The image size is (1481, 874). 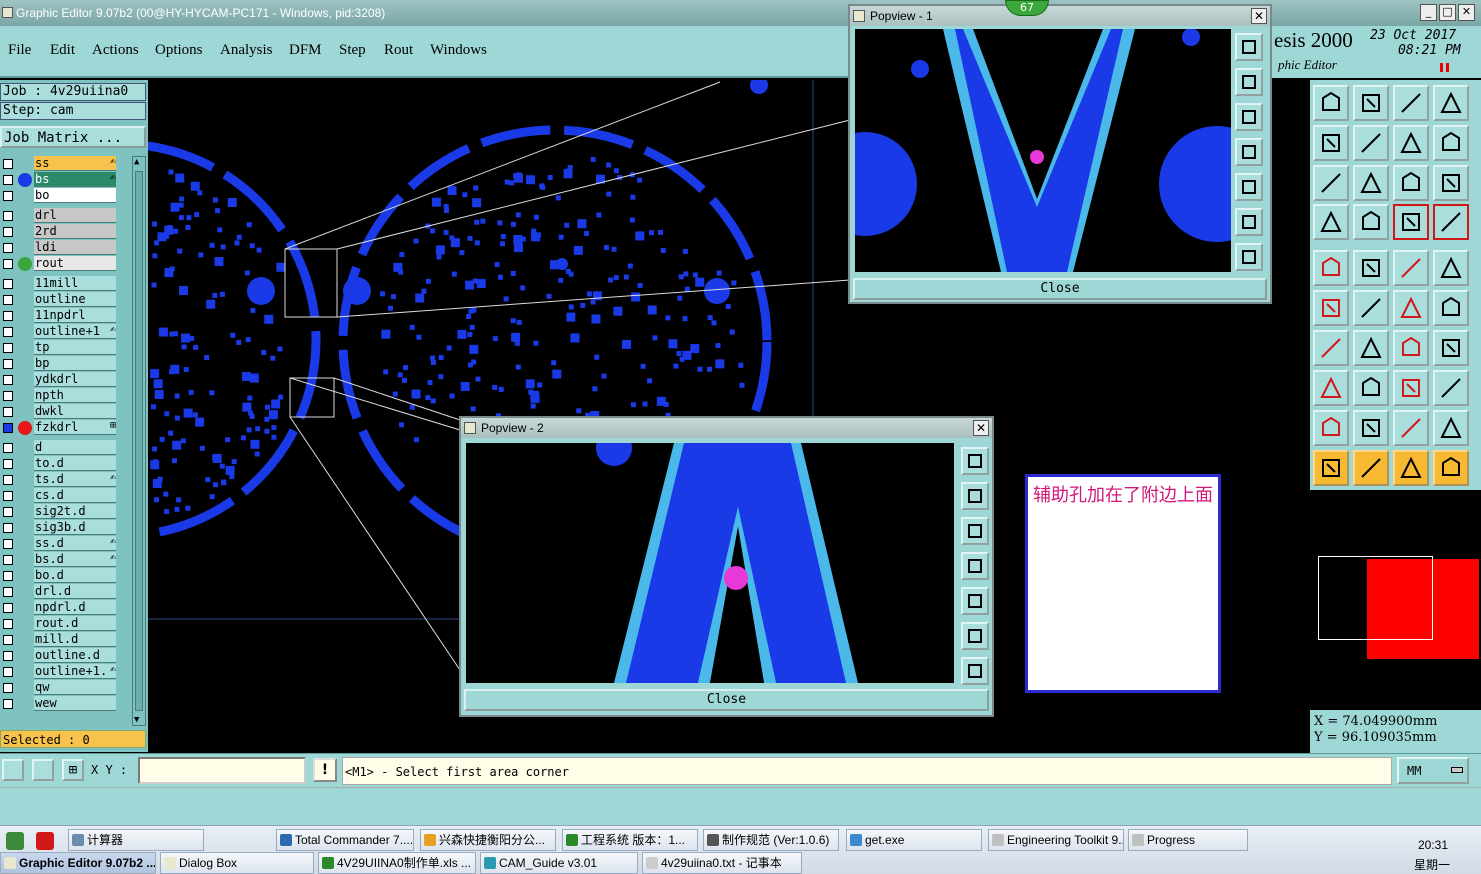 What do you see at coordinates (179, 50) in the screenshot?
I see `menu-options: Options` at bounding box center [179, 50].